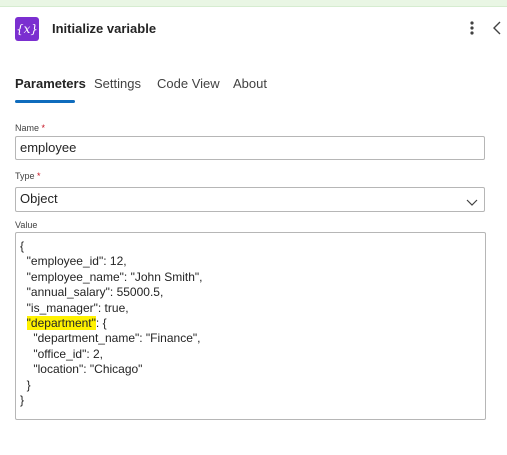 This screenshot has height=455, width=507. What do you see at coordinates (39, 198) in the screenshot?
I see `type-selected-value: Object` at bounding box center [39, 198].